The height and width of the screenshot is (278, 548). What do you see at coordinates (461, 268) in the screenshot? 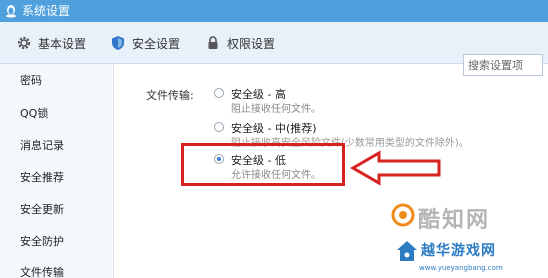
I see `watermark-secondary-url: www.yueyangbang.com` at bounding box center [461, 268].